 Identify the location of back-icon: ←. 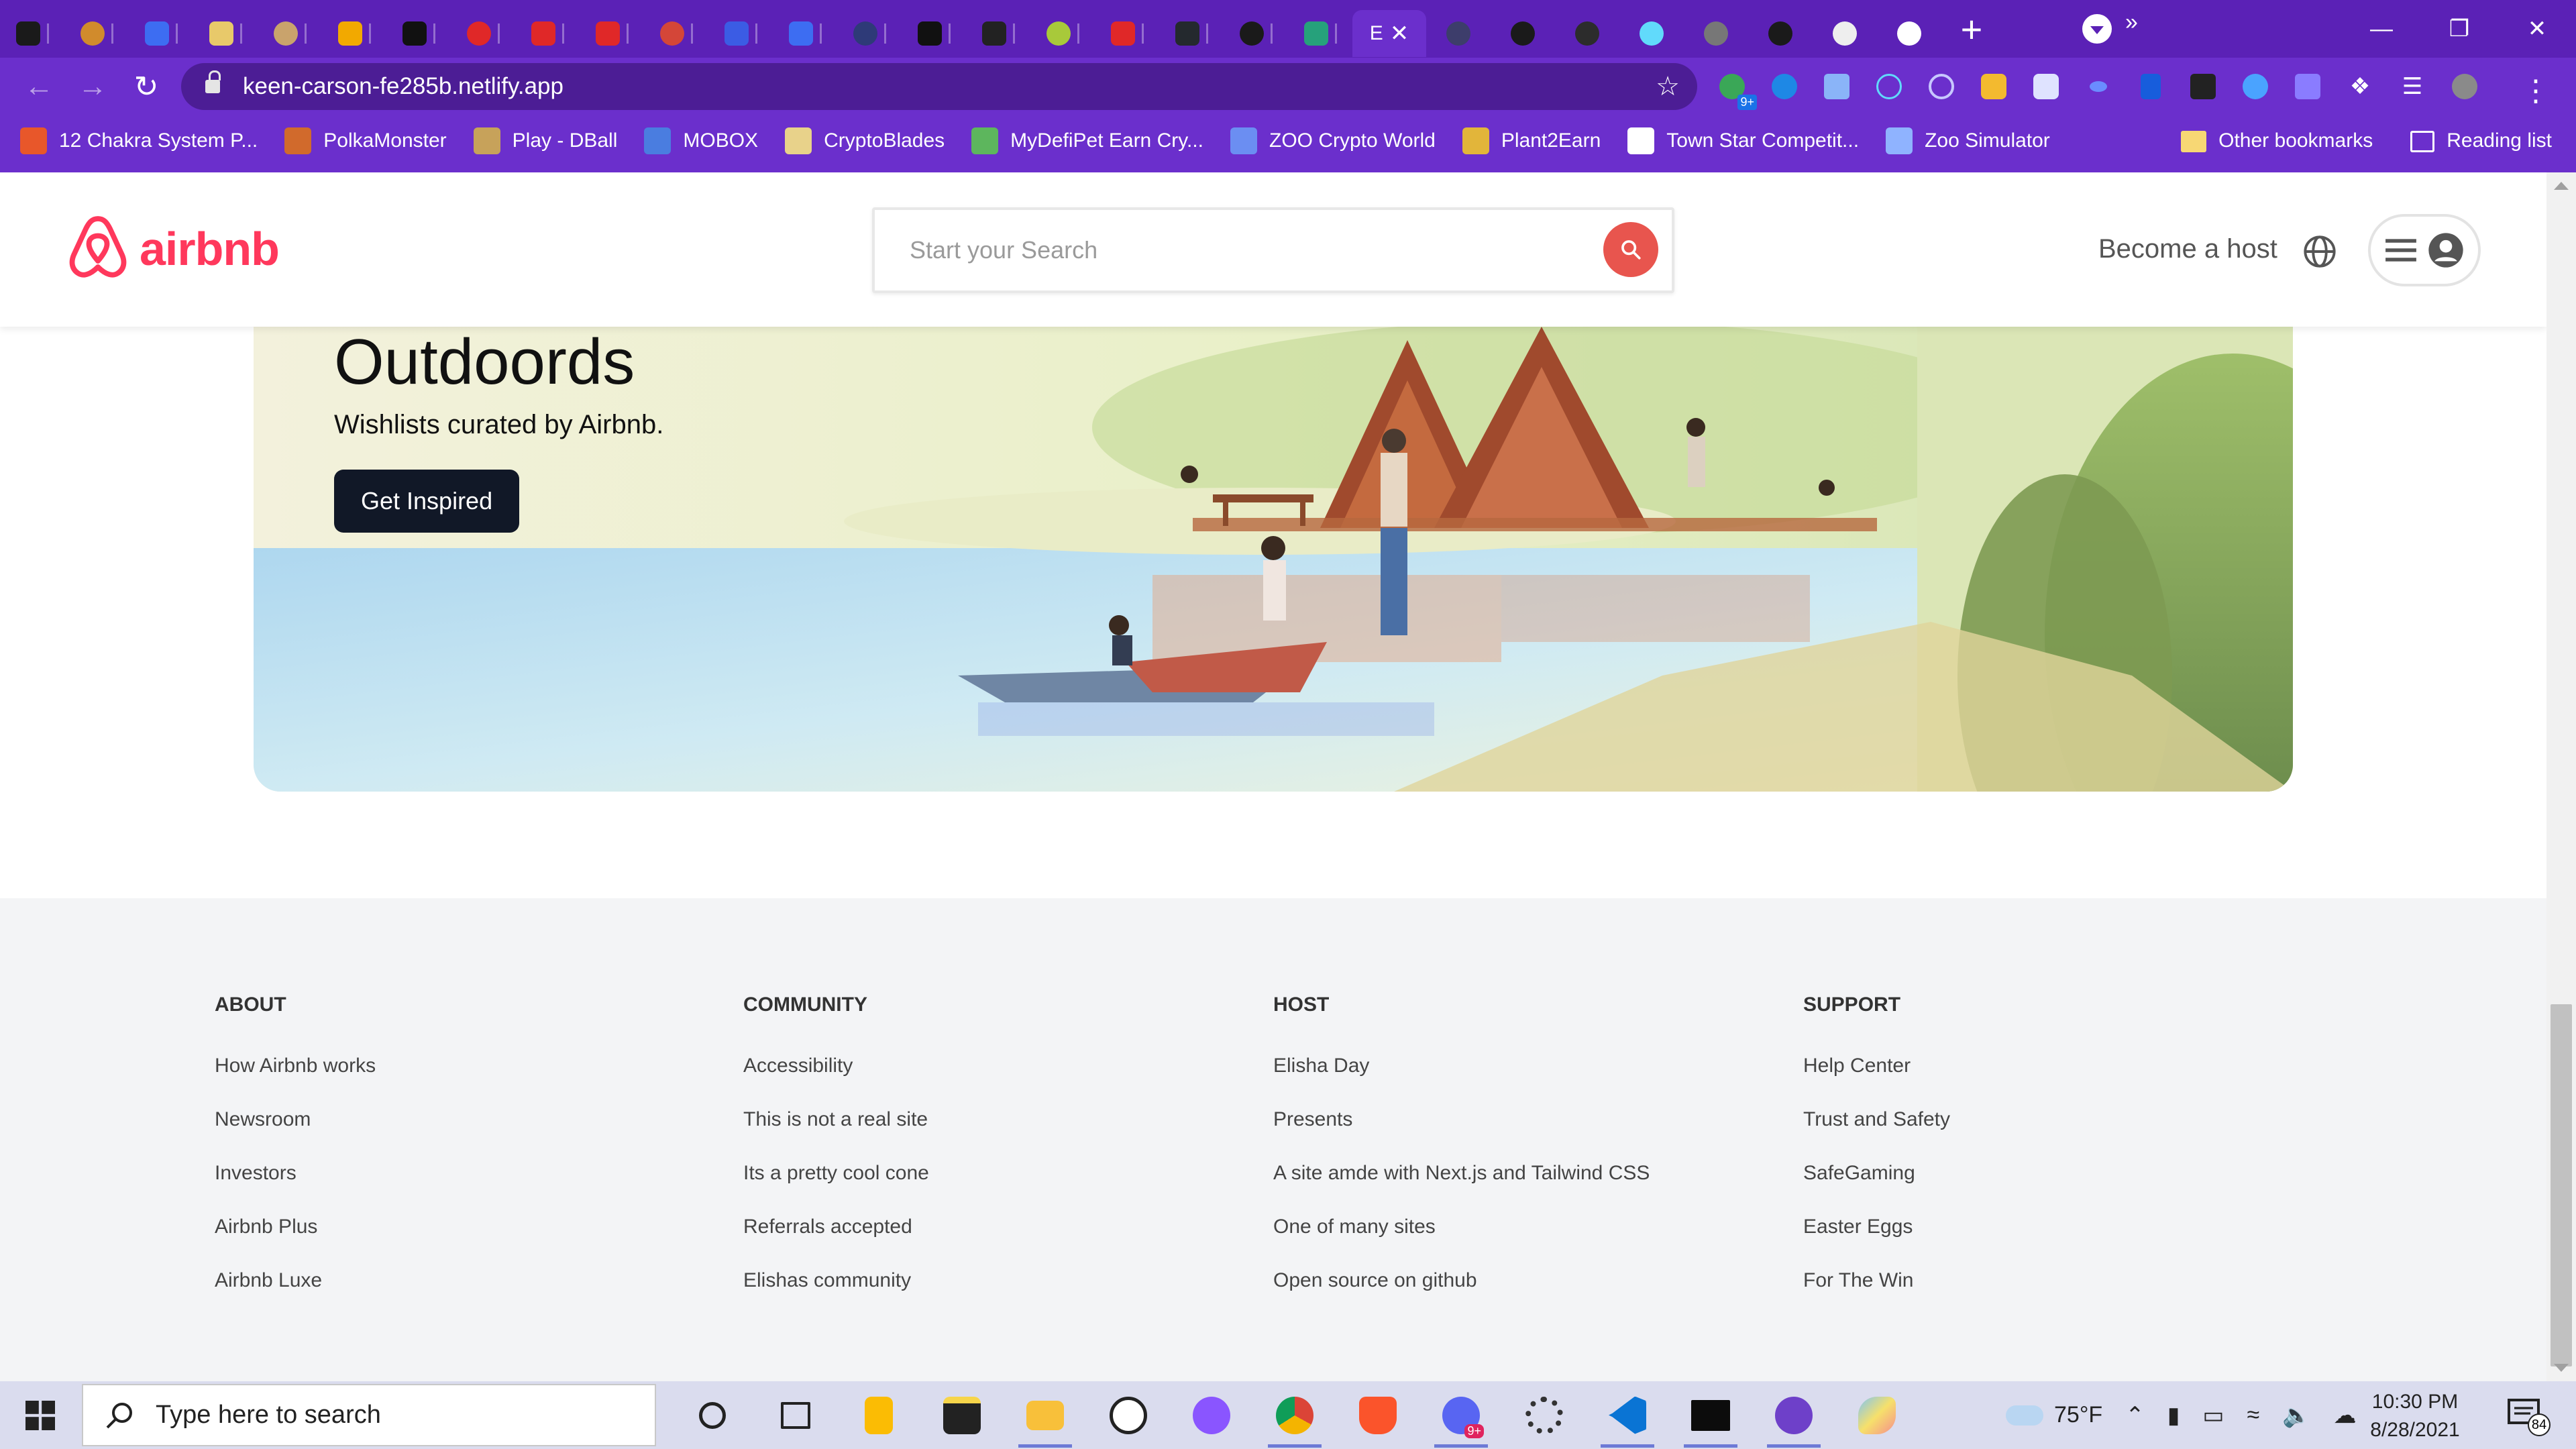
(39, 86).